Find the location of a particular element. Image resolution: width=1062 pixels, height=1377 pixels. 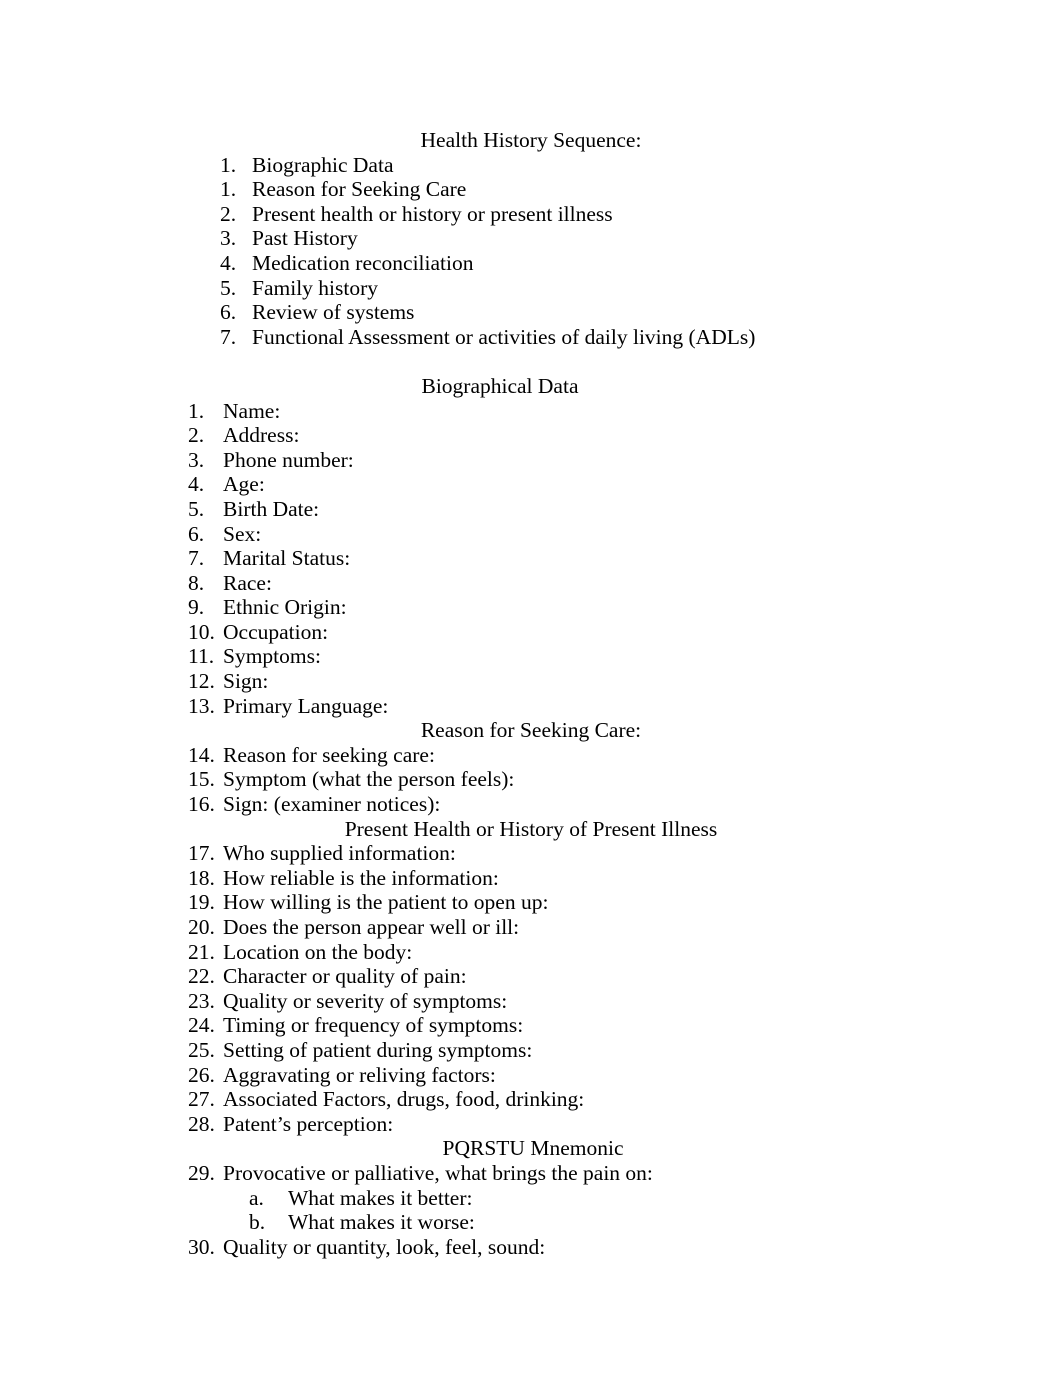

list-item-label: Occupation: is located at coordinates (276, 631).